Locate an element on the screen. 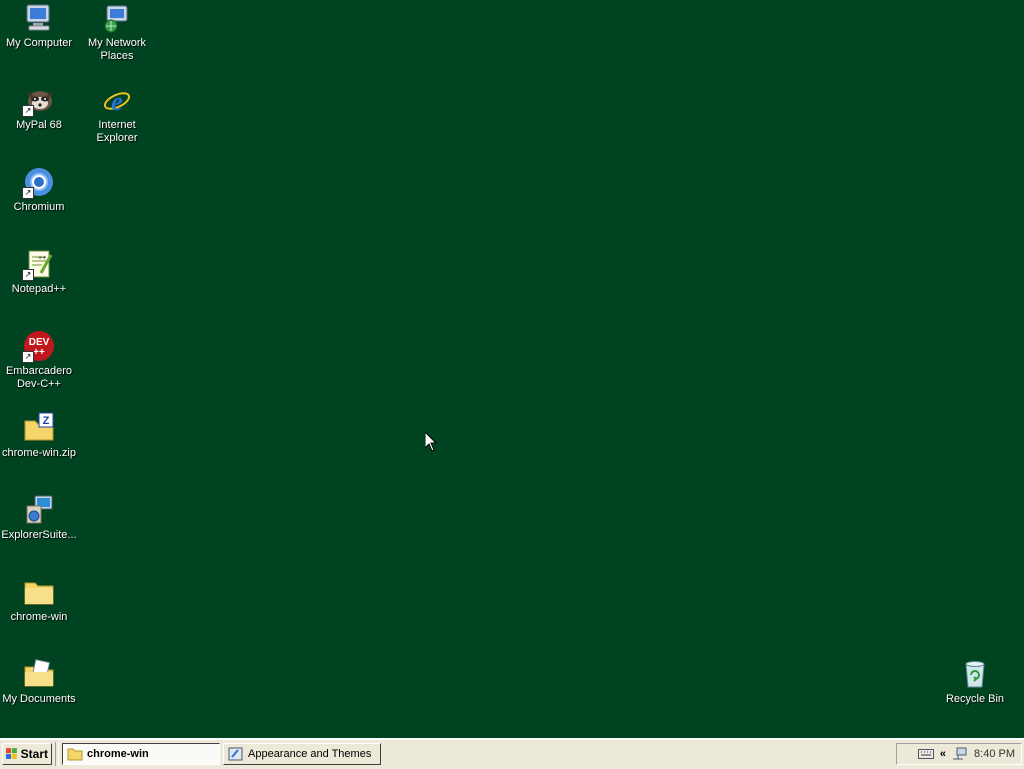  taskbar-button-label: chrome-win is located at coordinates (118, 754).